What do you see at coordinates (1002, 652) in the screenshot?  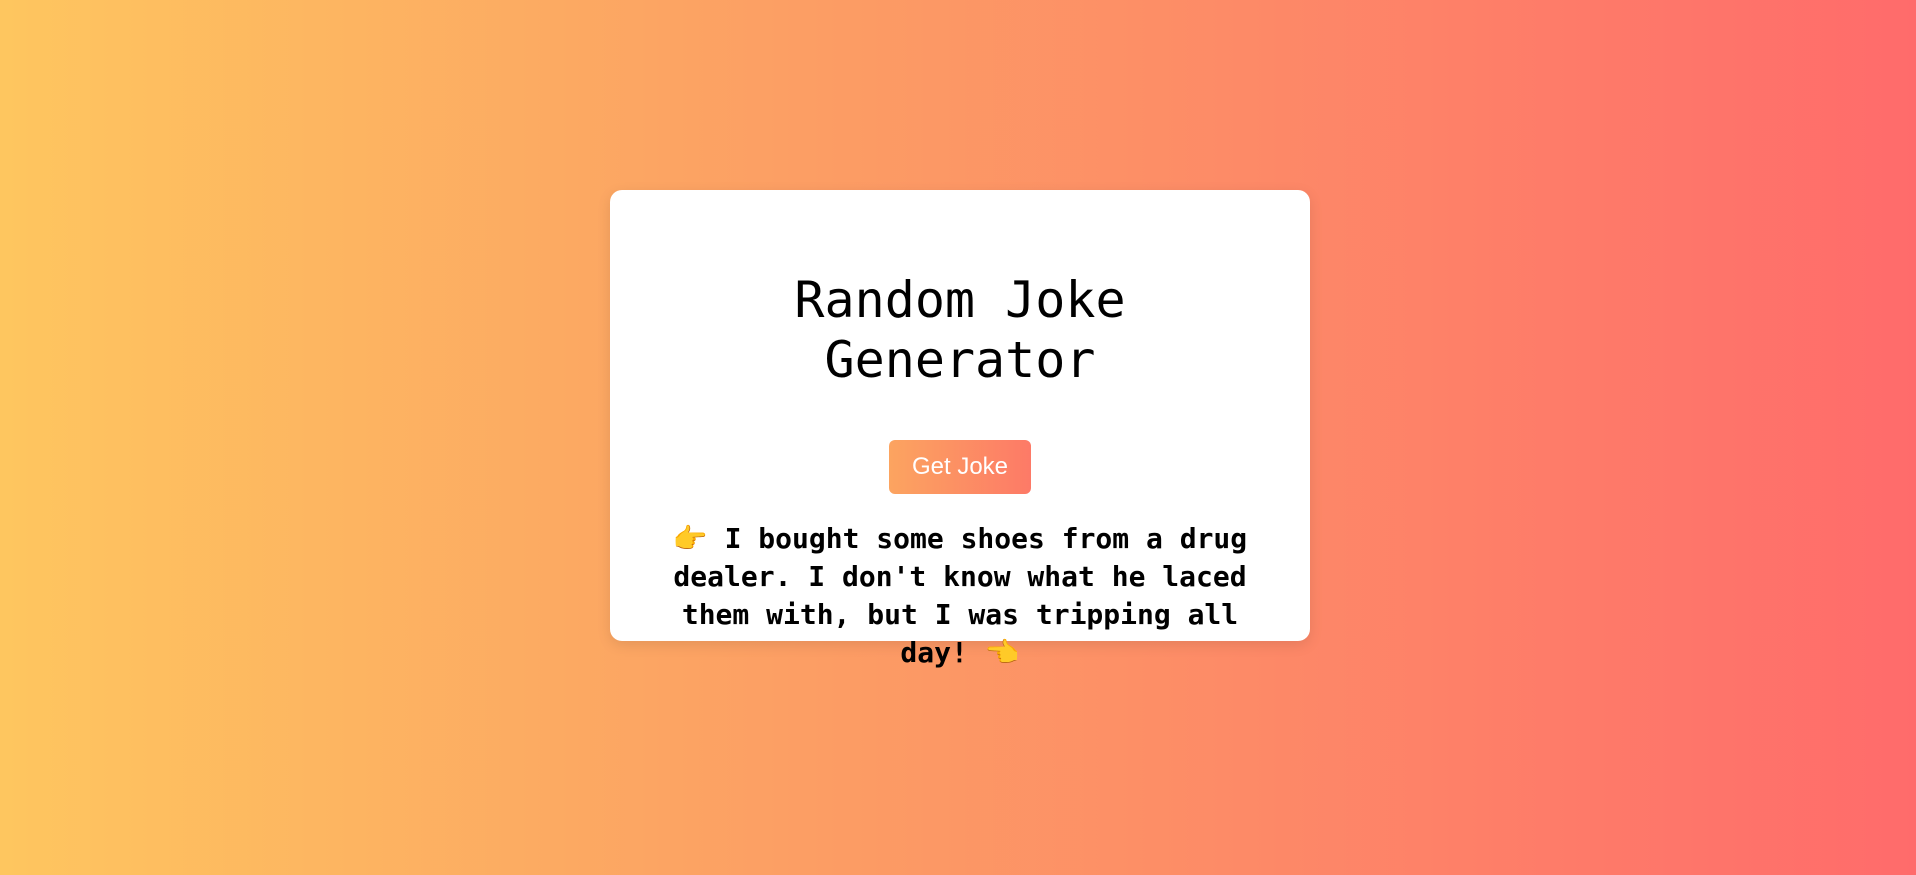 I see `pointing-left-icon: 👈` at bounding box center [1002, 652].